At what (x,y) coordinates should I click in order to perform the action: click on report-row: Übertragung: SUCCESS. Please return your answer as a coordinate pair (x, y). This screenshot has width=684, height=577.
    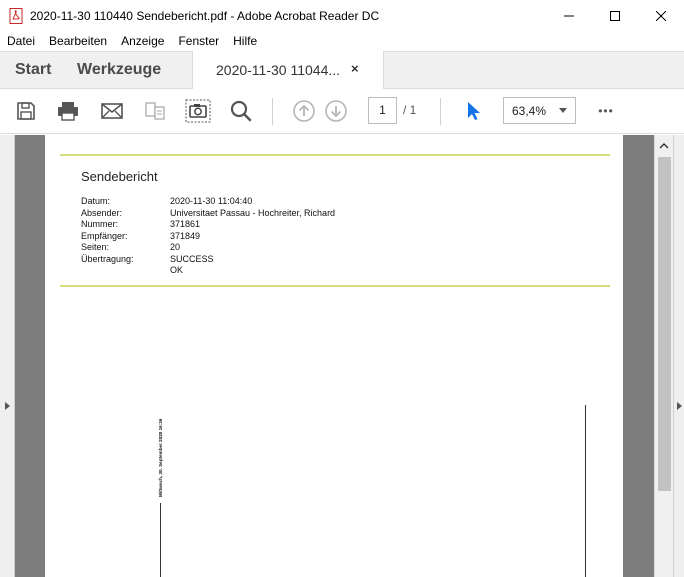
    Looking at the image, I should click on (208, 260).